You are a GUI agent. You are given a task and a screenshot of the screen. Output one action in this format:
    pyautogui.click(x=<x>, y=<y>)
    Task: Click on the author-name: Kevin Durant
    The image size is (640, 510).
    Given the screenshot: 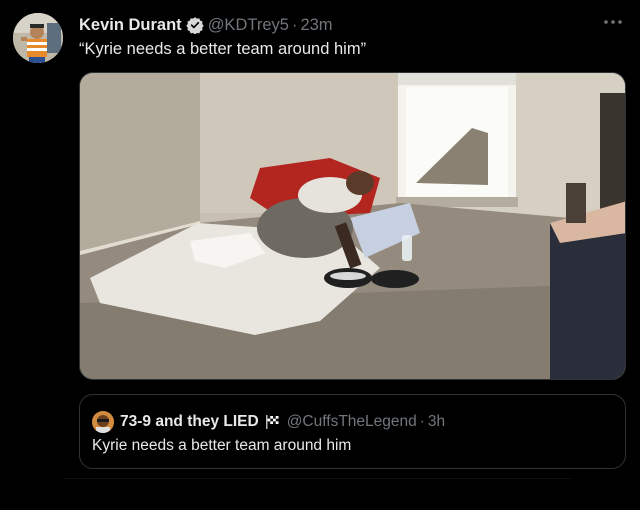 What is the action you would take?
    pyautogui.click(x=130, y=25)
    